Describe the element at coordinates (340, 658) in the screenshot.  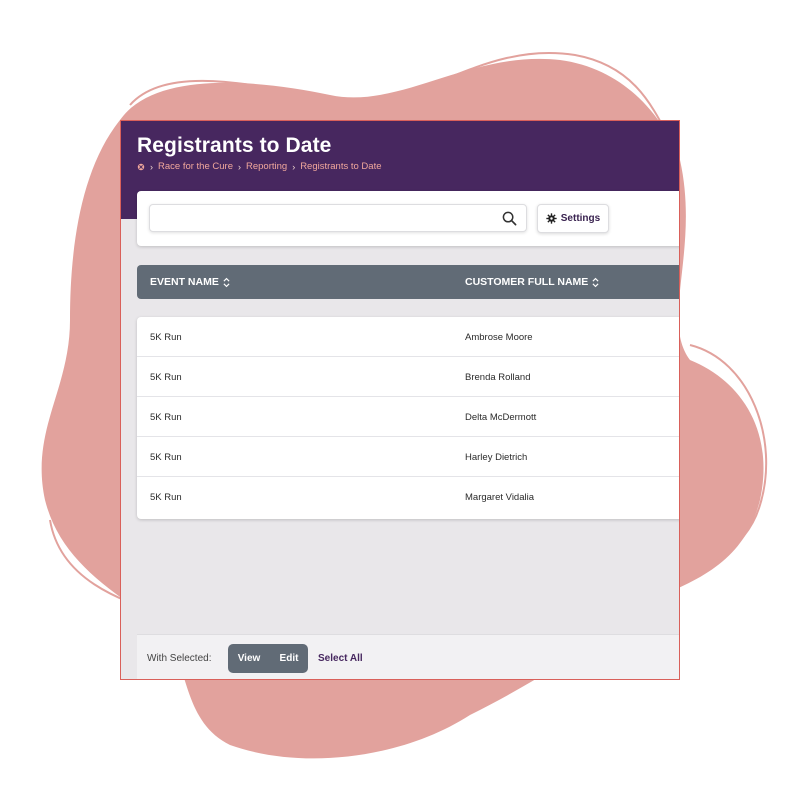
I see `select-all-link: Select All` at that location.